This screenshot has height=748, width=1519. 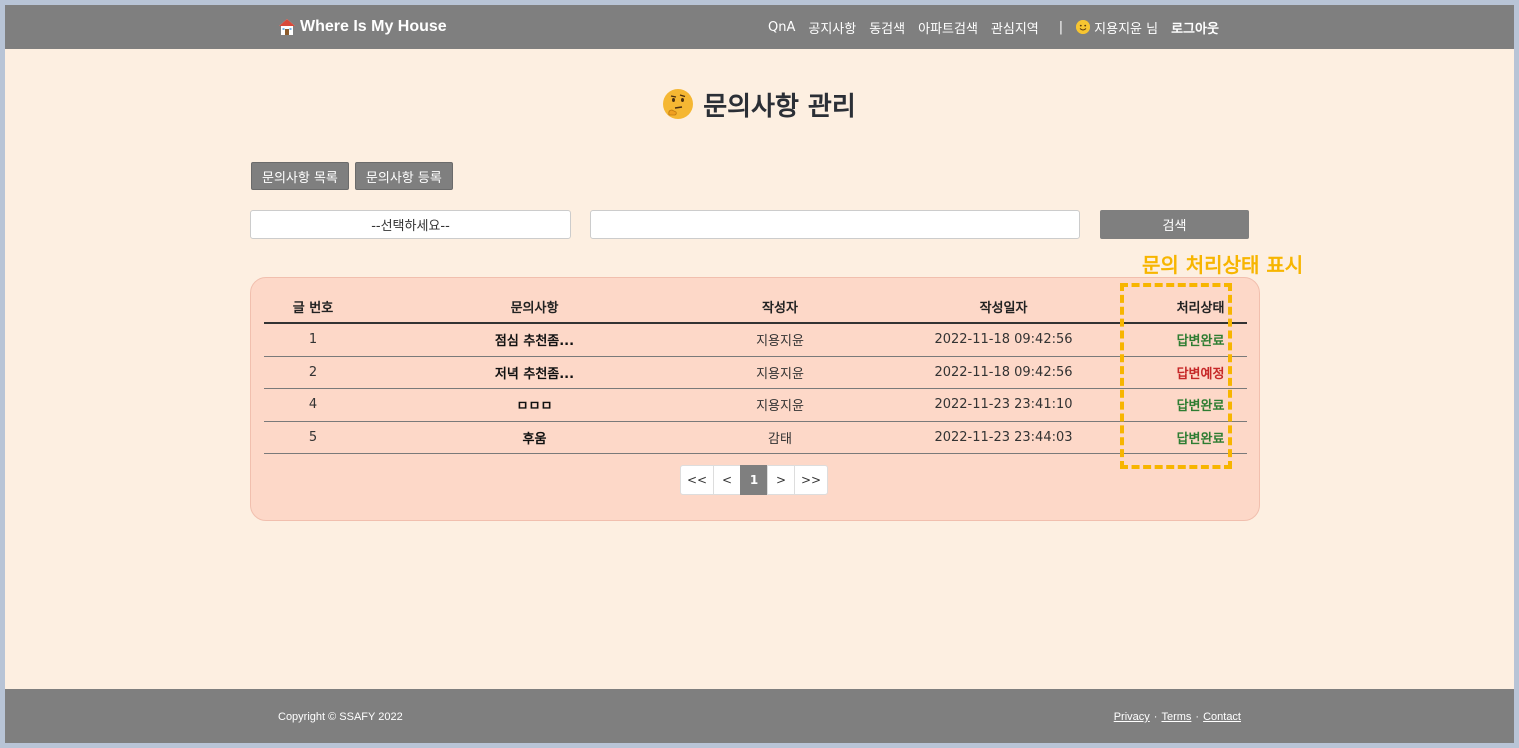 I want to click on user-name: 지용지윤 님, so click(x=1126, y=29).